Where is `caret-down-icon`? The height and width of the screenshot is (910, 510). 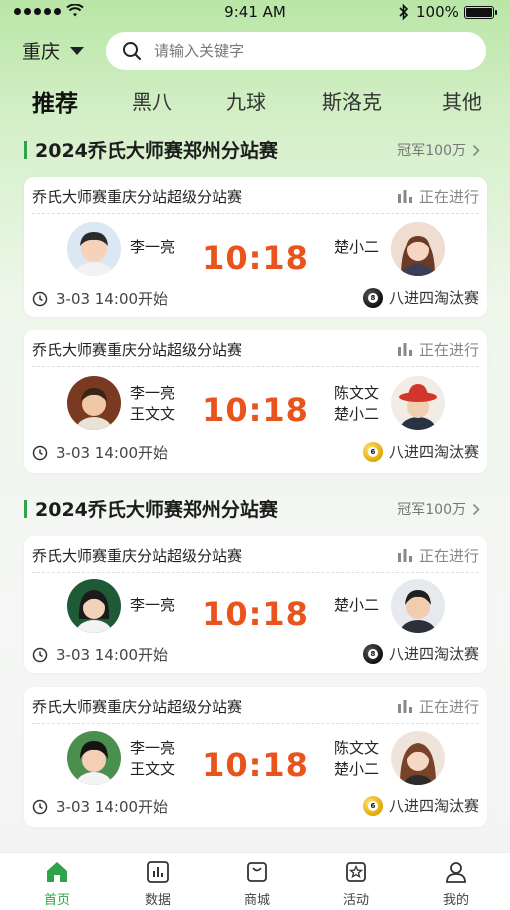
caret-down-icon is located at coordinates (77, 50).